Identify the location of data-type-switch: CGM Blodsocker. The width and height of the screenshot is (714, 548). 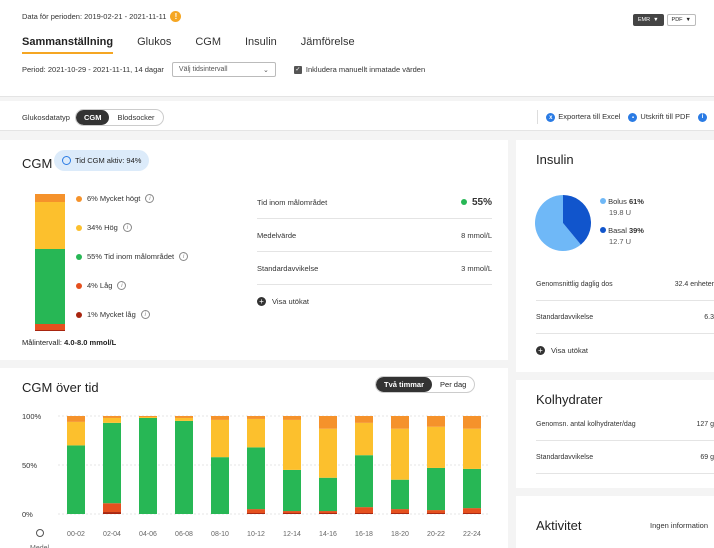
(119, 117).